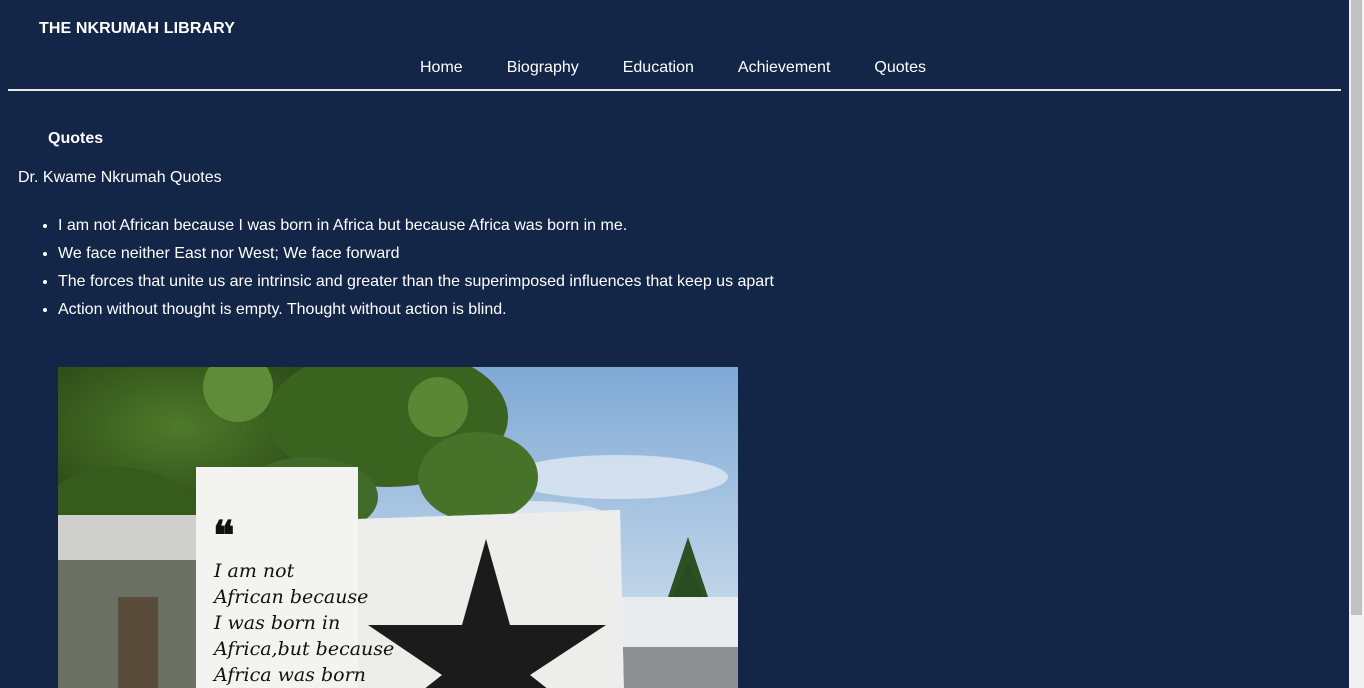  I want to click on quote-line: I am not, so click(254, 571).